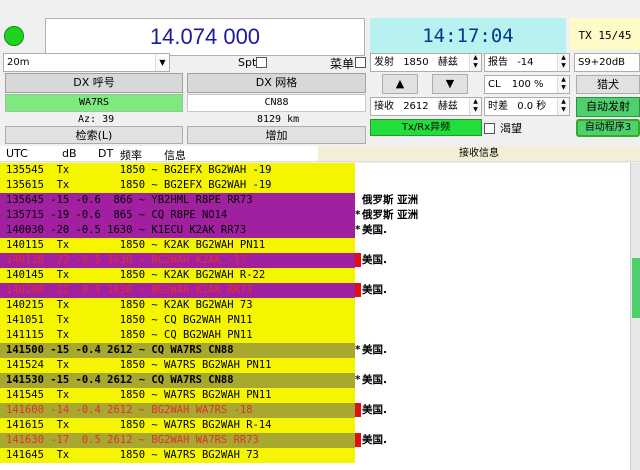  Describe the element at coordinates (261, 61) in the screenshot. I see `spot-checkbox` at that location.